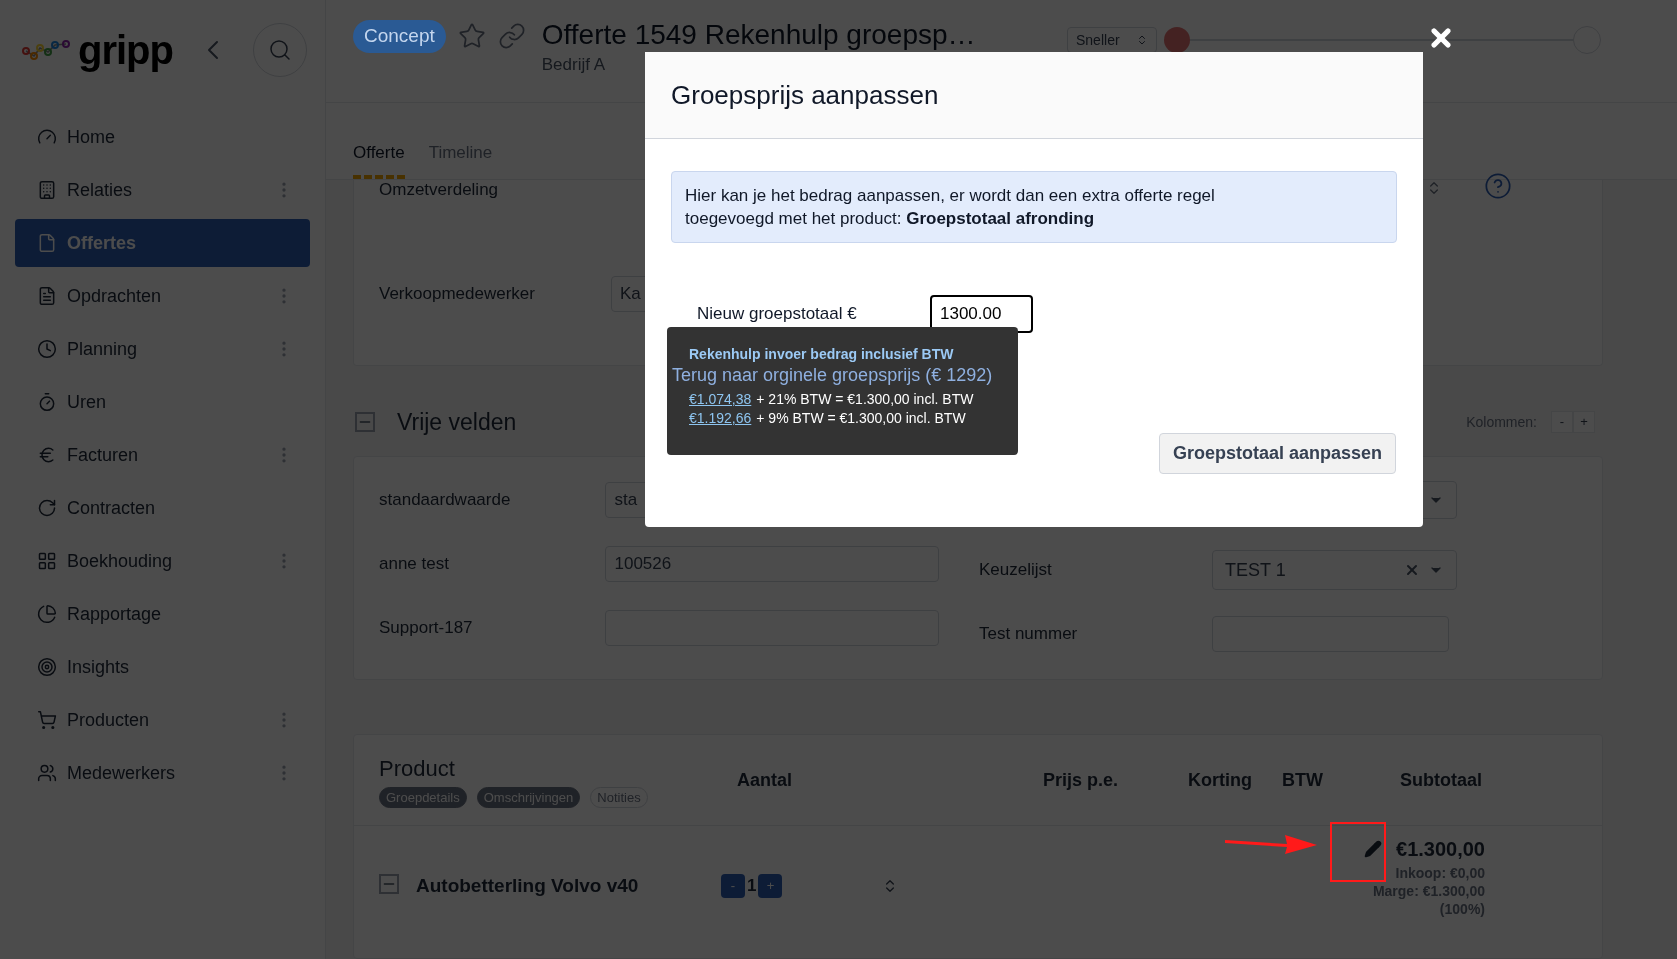  What do you see at coordinates (1079, 780) in the screenshot?
I see `column-header: Prijs p.e.` at bounding box center [1079, 780].